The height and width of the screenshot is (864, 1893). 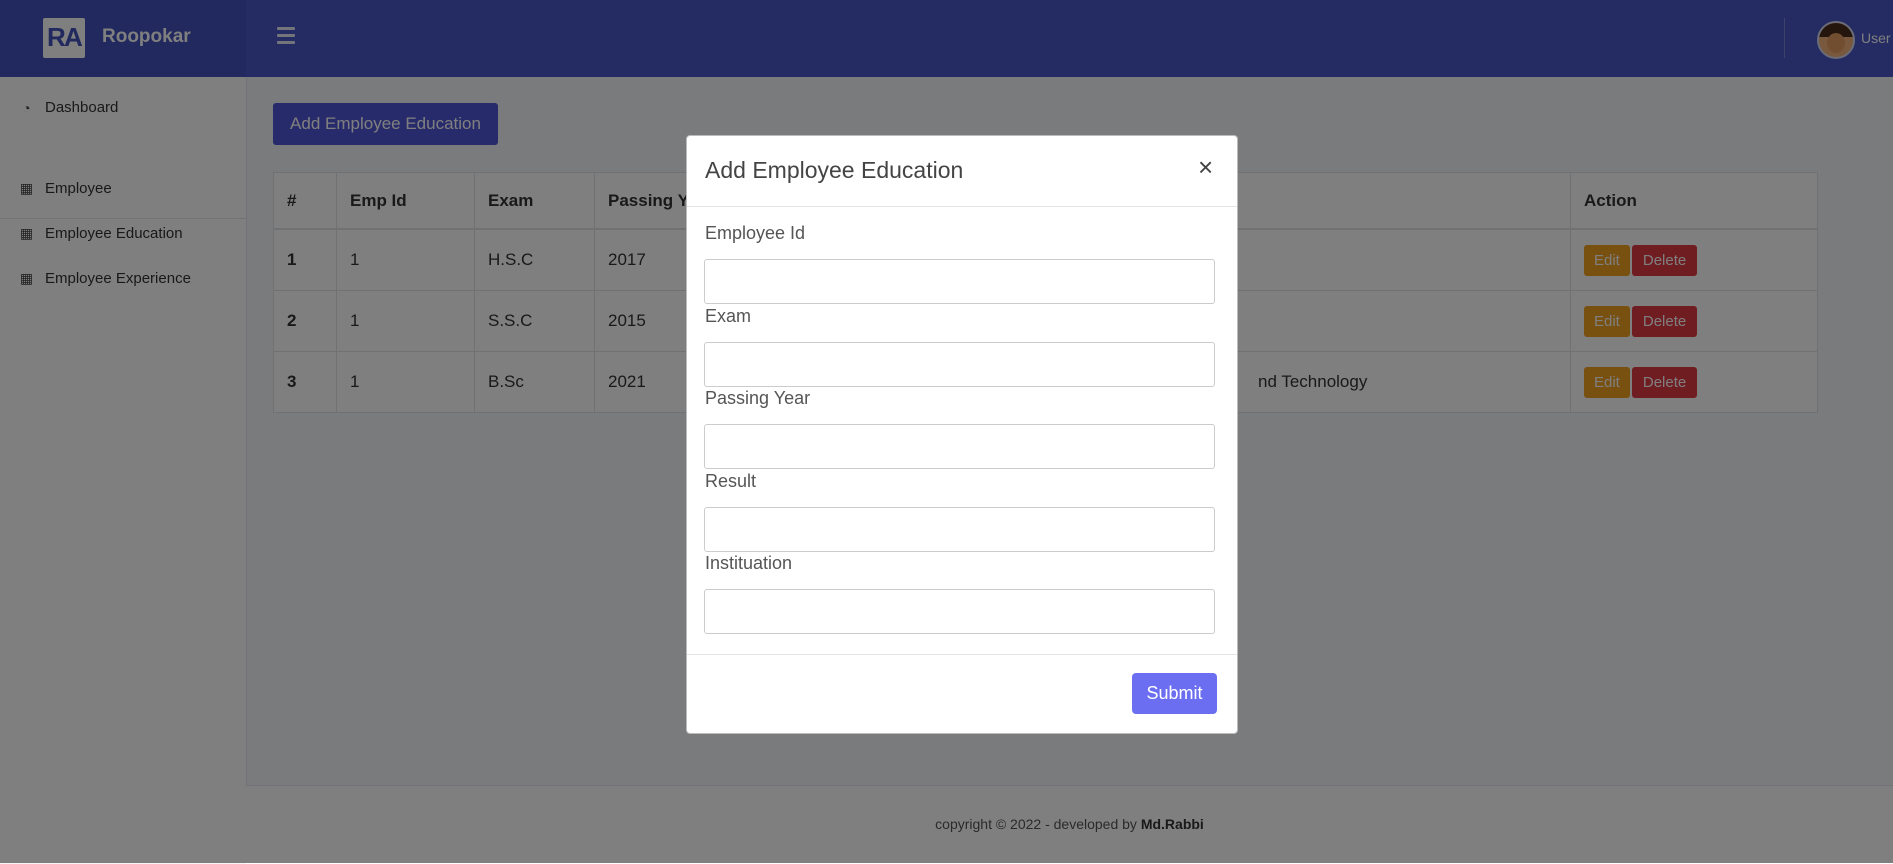 What do you see at coordinates (959, 446) in the screenshot?
I see `passing-year-input` at bounding box center [959, 446].